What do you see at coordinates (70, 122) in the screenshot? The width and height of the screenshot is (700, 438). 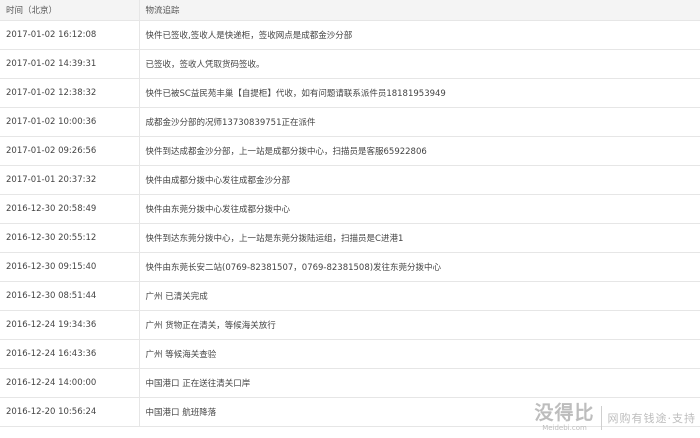 I see `cell-time: 2017-01-02 10:00:36` at bounding box center [70, 122].